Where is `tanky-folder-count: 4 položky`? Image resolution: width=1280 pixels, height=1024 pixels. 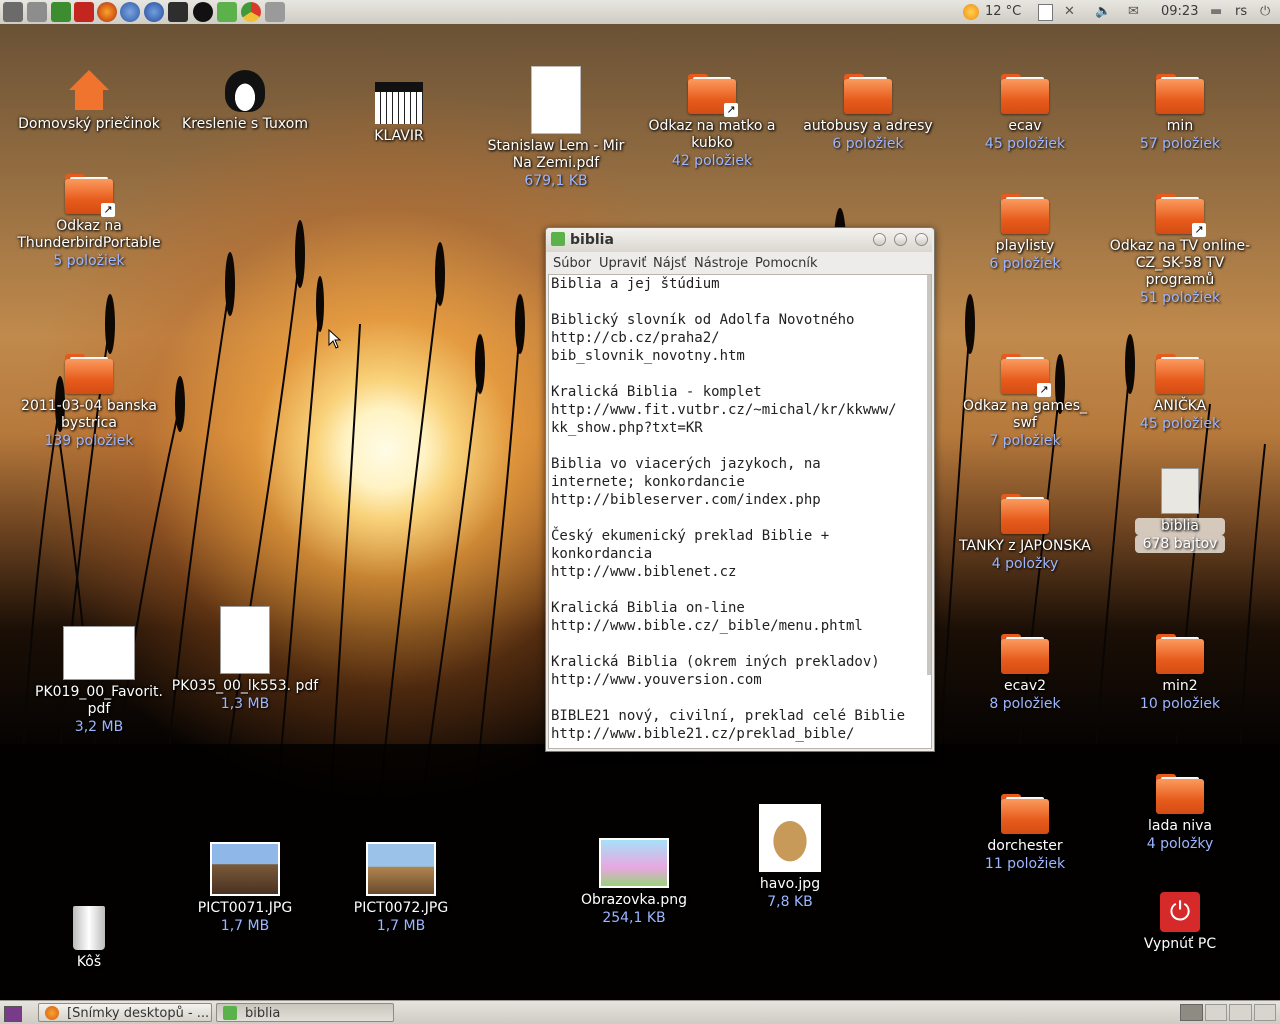 tanky-folder-count: 4 položky is located at coordinates (1025, 564).